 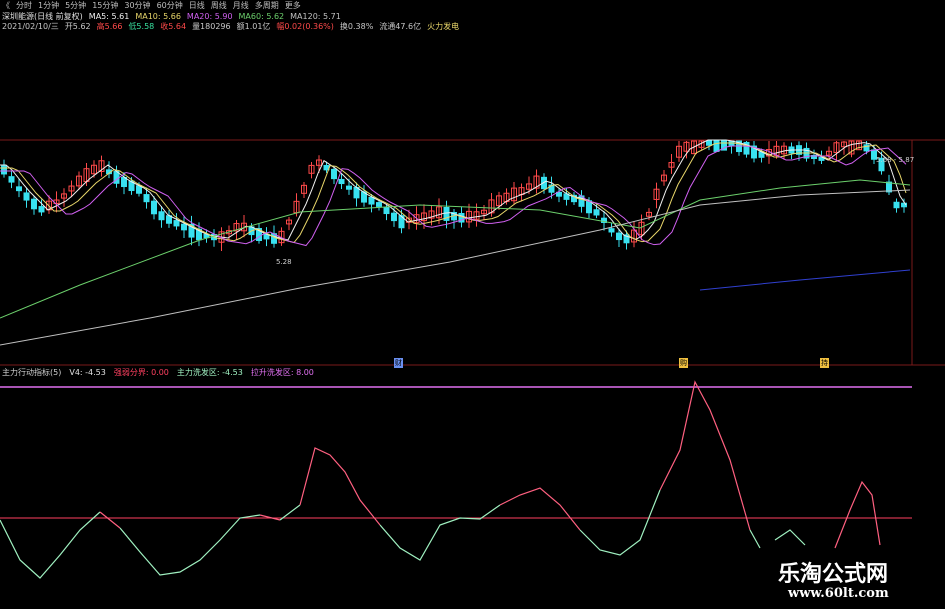 I want to click on low-price-label: 5.28, so click(x=284, y=262).